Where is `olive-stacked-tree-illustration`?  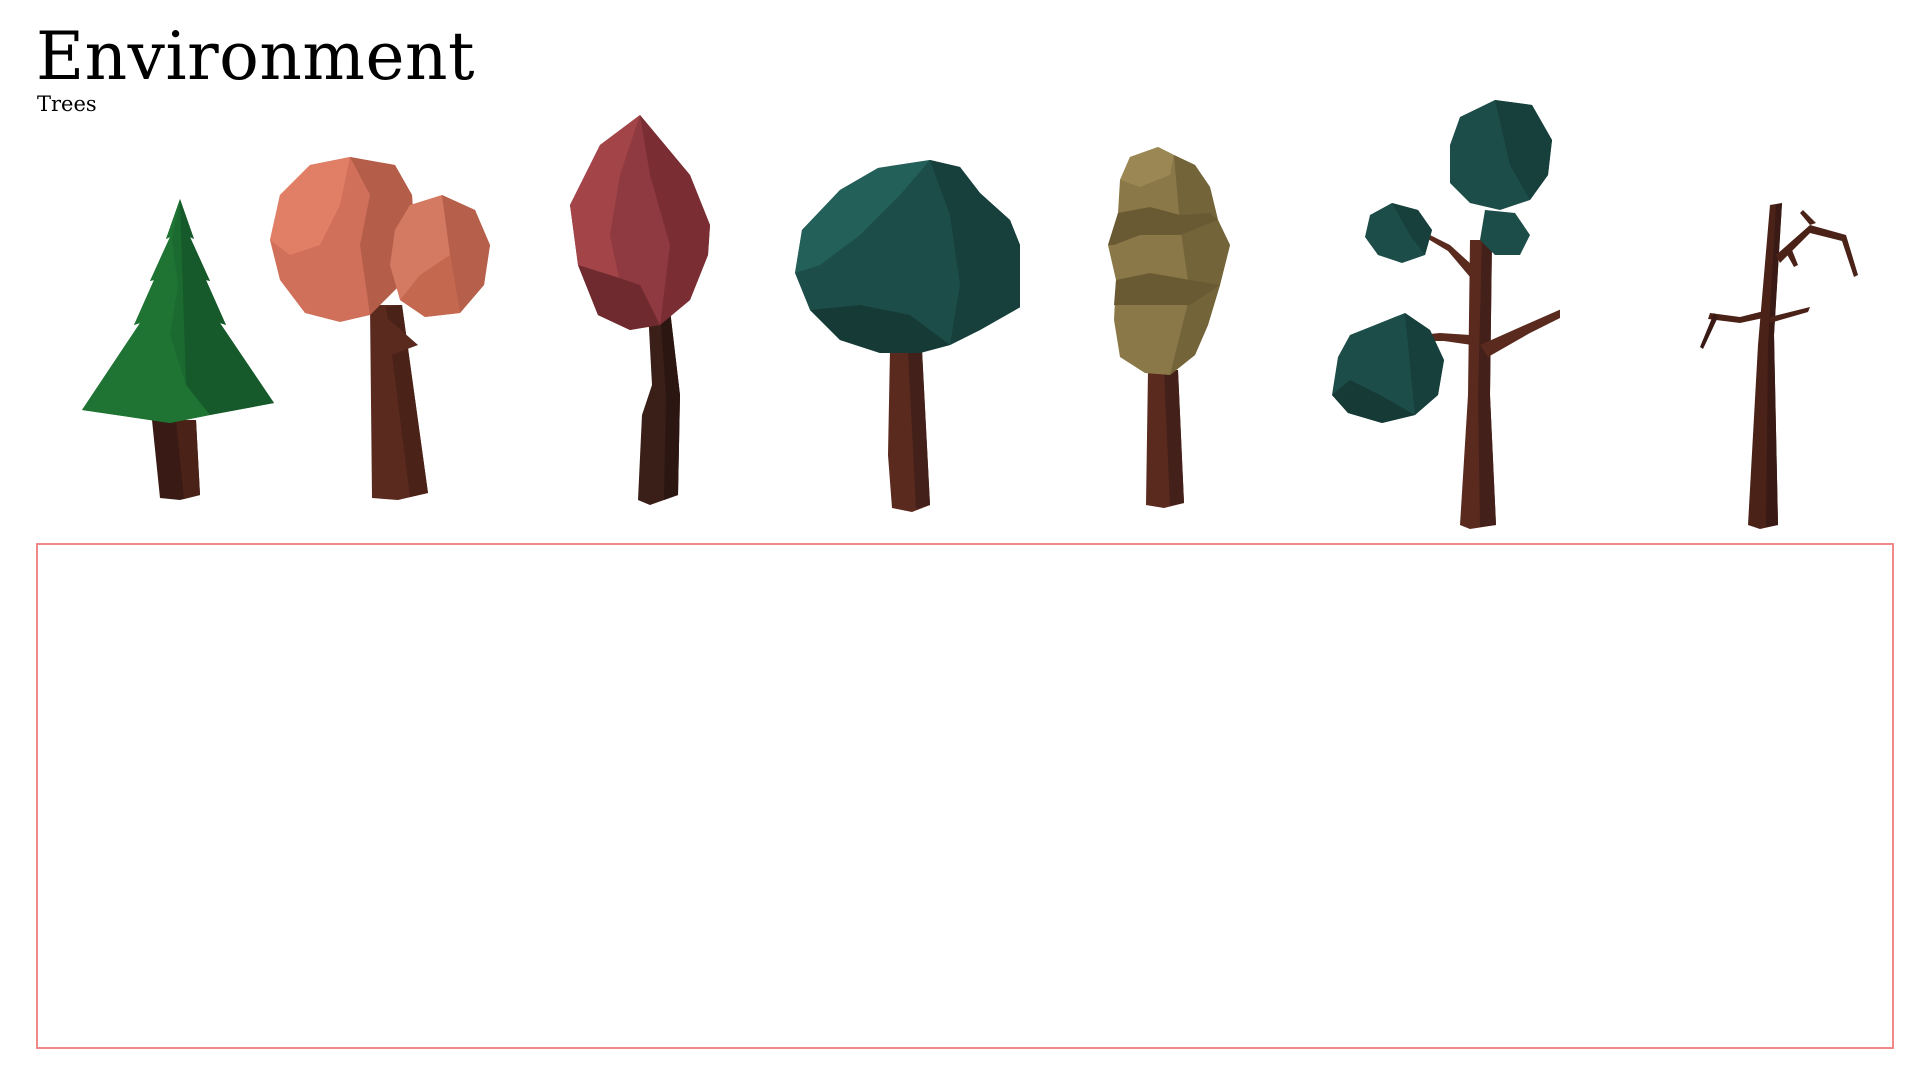 olive-stacked-tree-illustration is located at coordinates (1169, 327).